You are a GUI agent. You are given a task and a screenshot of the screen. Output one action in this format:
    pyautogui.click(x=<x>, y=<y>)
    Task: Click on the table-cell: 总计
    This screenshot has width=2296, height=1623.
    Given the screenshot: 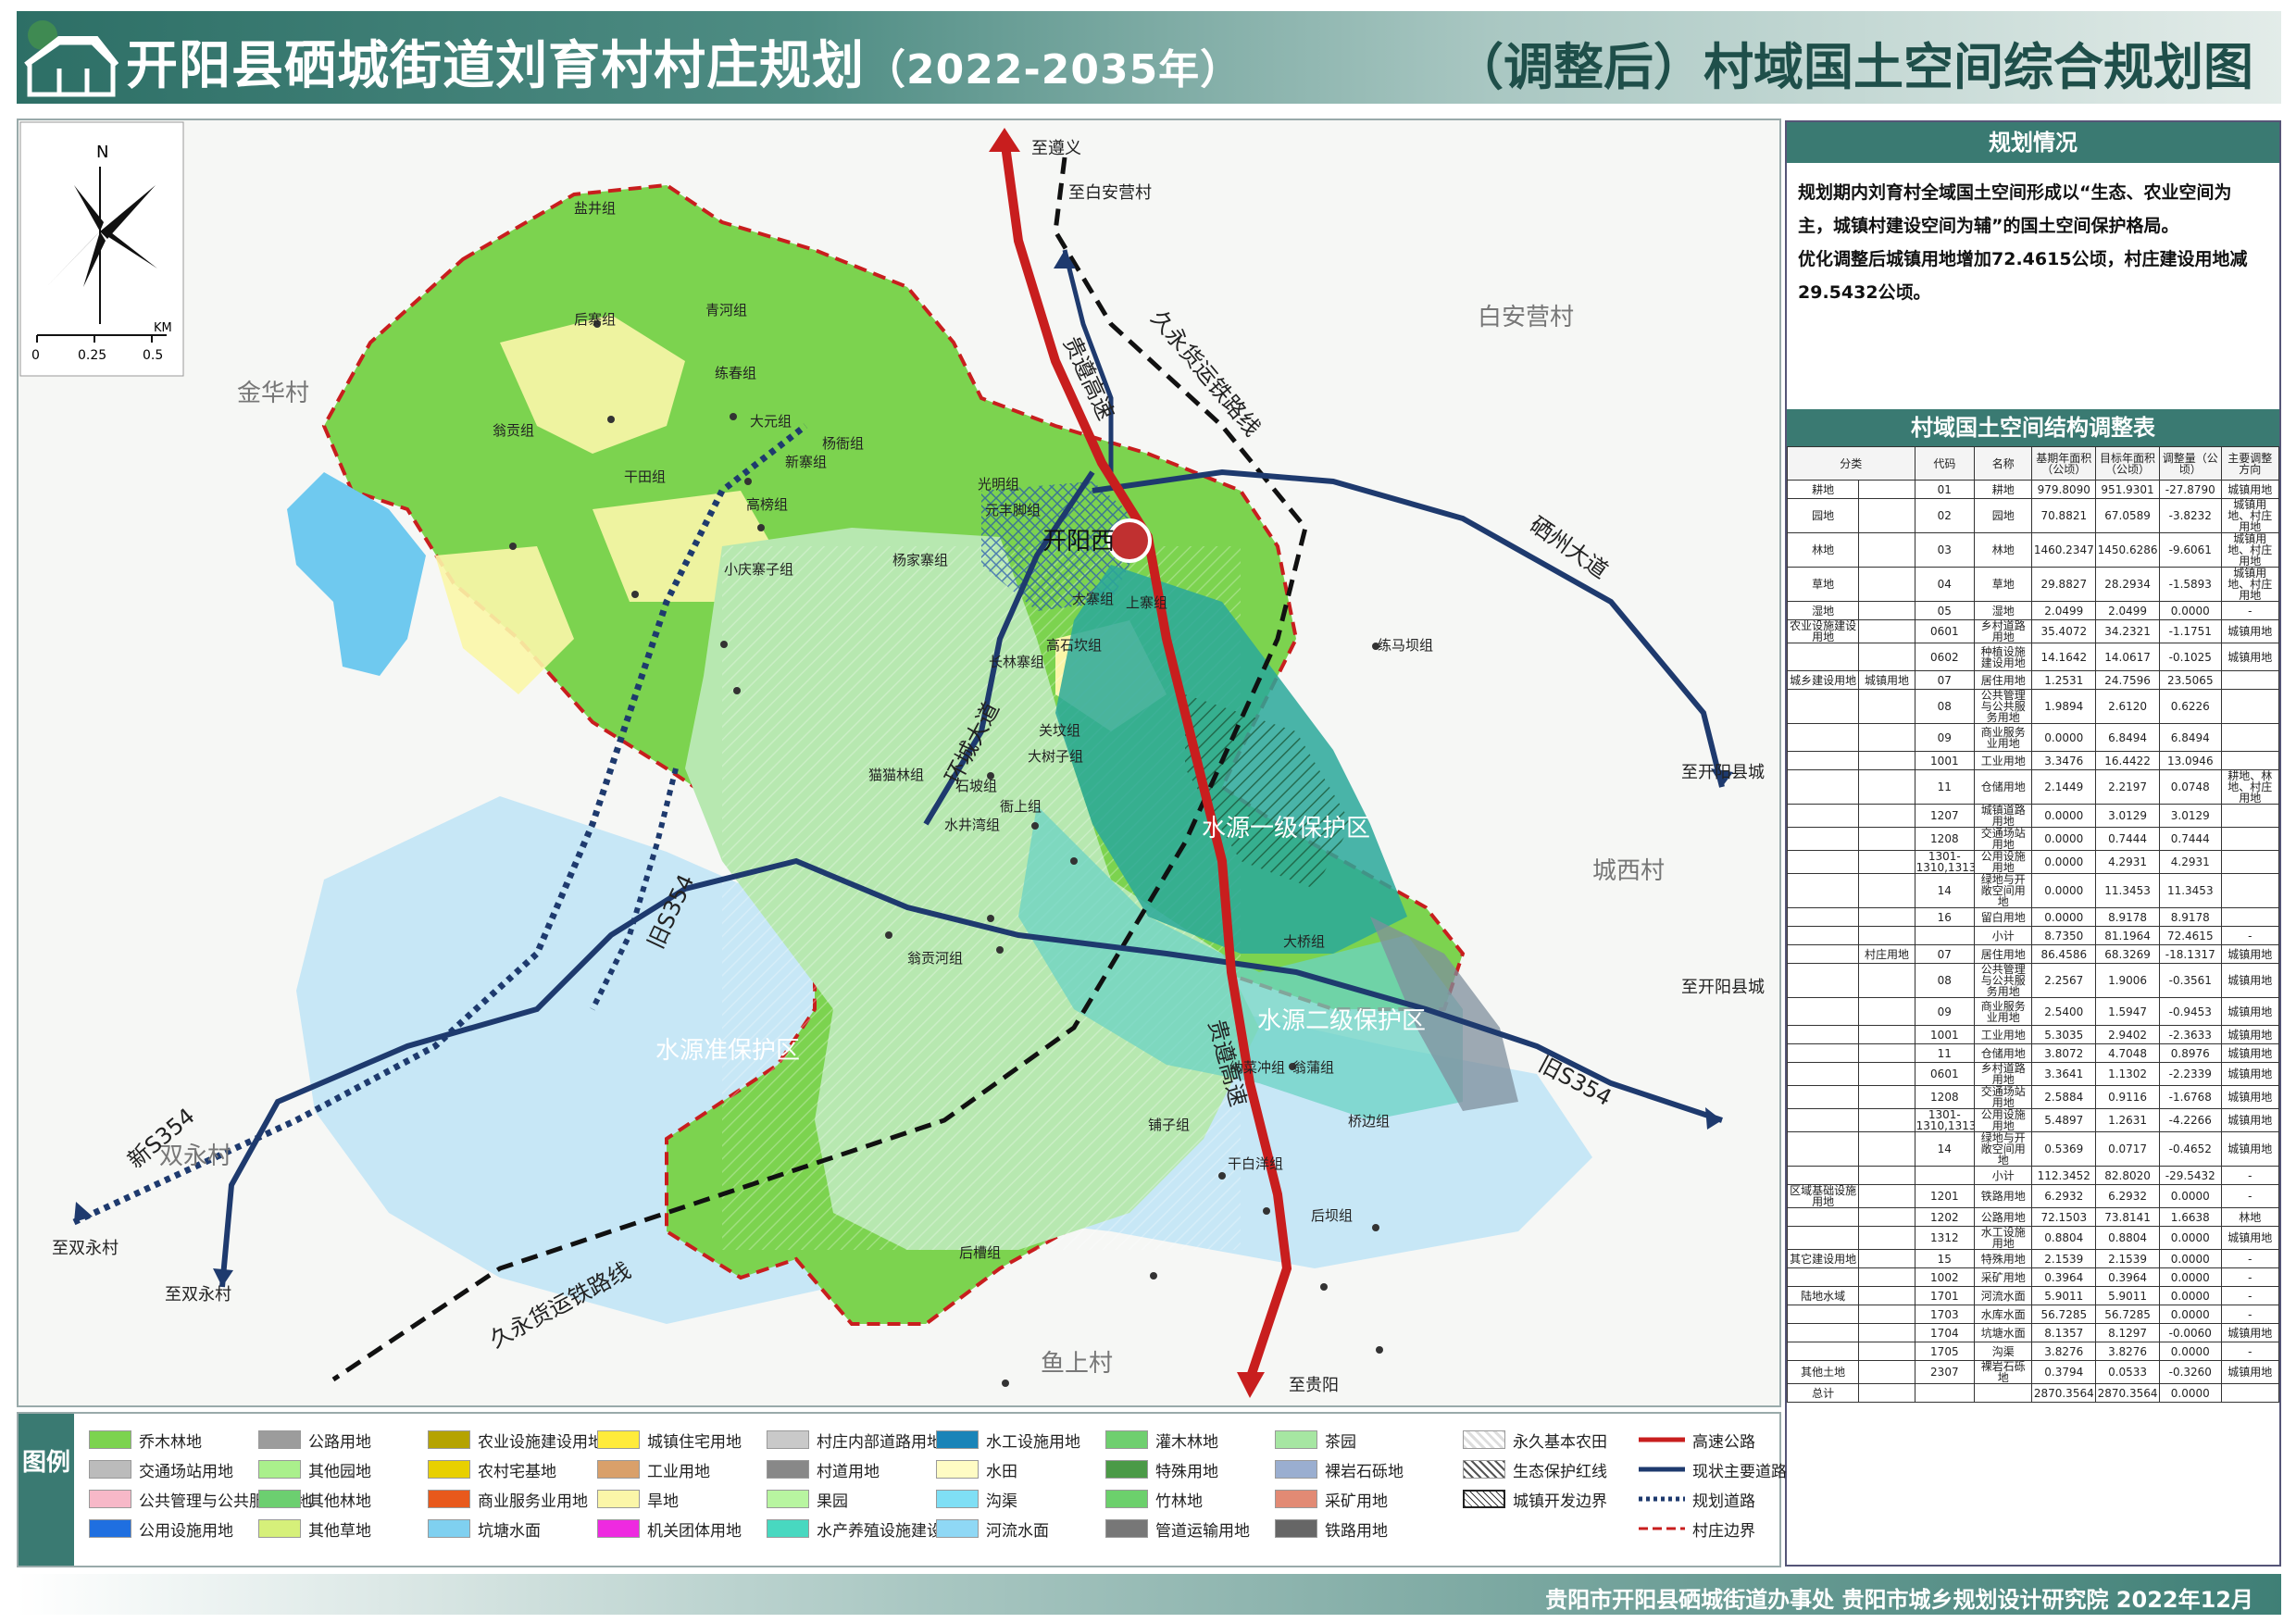 What is the action you would take?
    pyautogui.click(x=1823, y=1393)
    